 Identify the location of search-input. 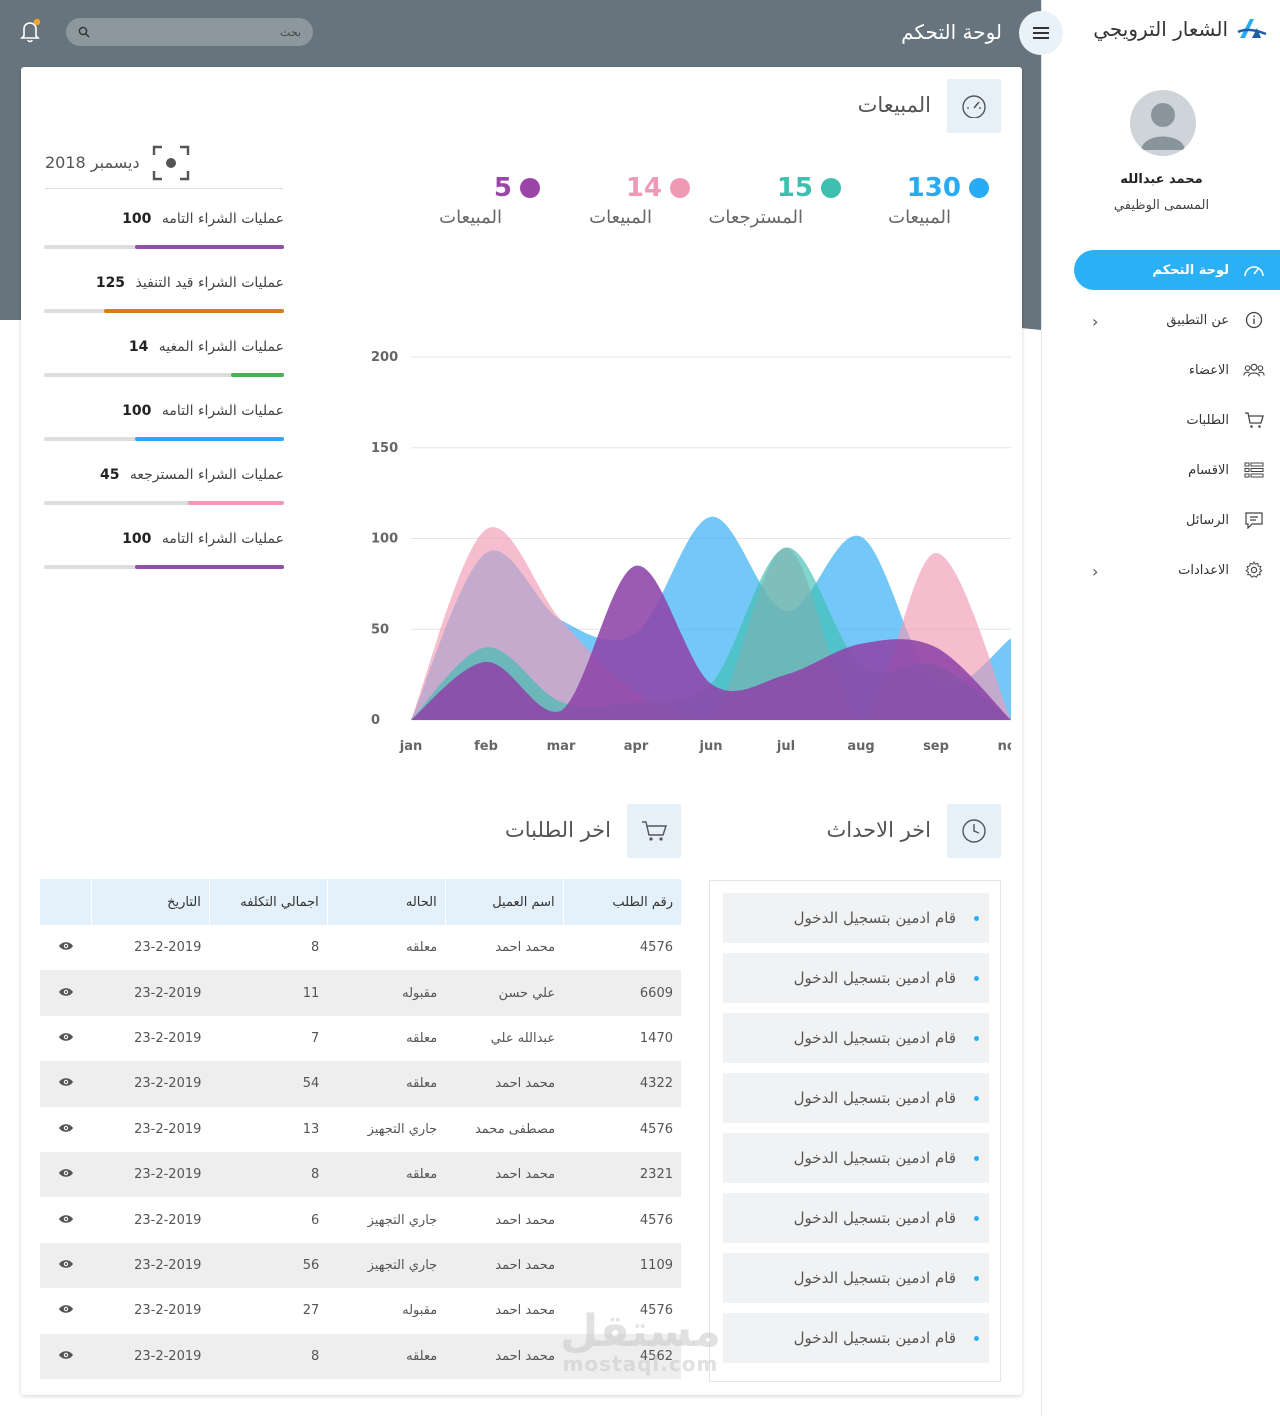
(195, 32).